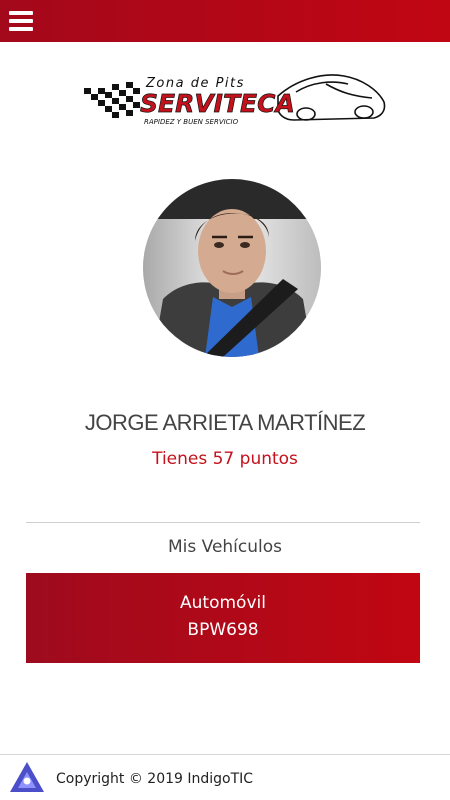 The width and height of the screenshot is (450, 800). What do you see at coordinates (223, 618) in the screenshot?
I see `vehicle-card: Automóvil BPW698` at bounding box center [223, 618].